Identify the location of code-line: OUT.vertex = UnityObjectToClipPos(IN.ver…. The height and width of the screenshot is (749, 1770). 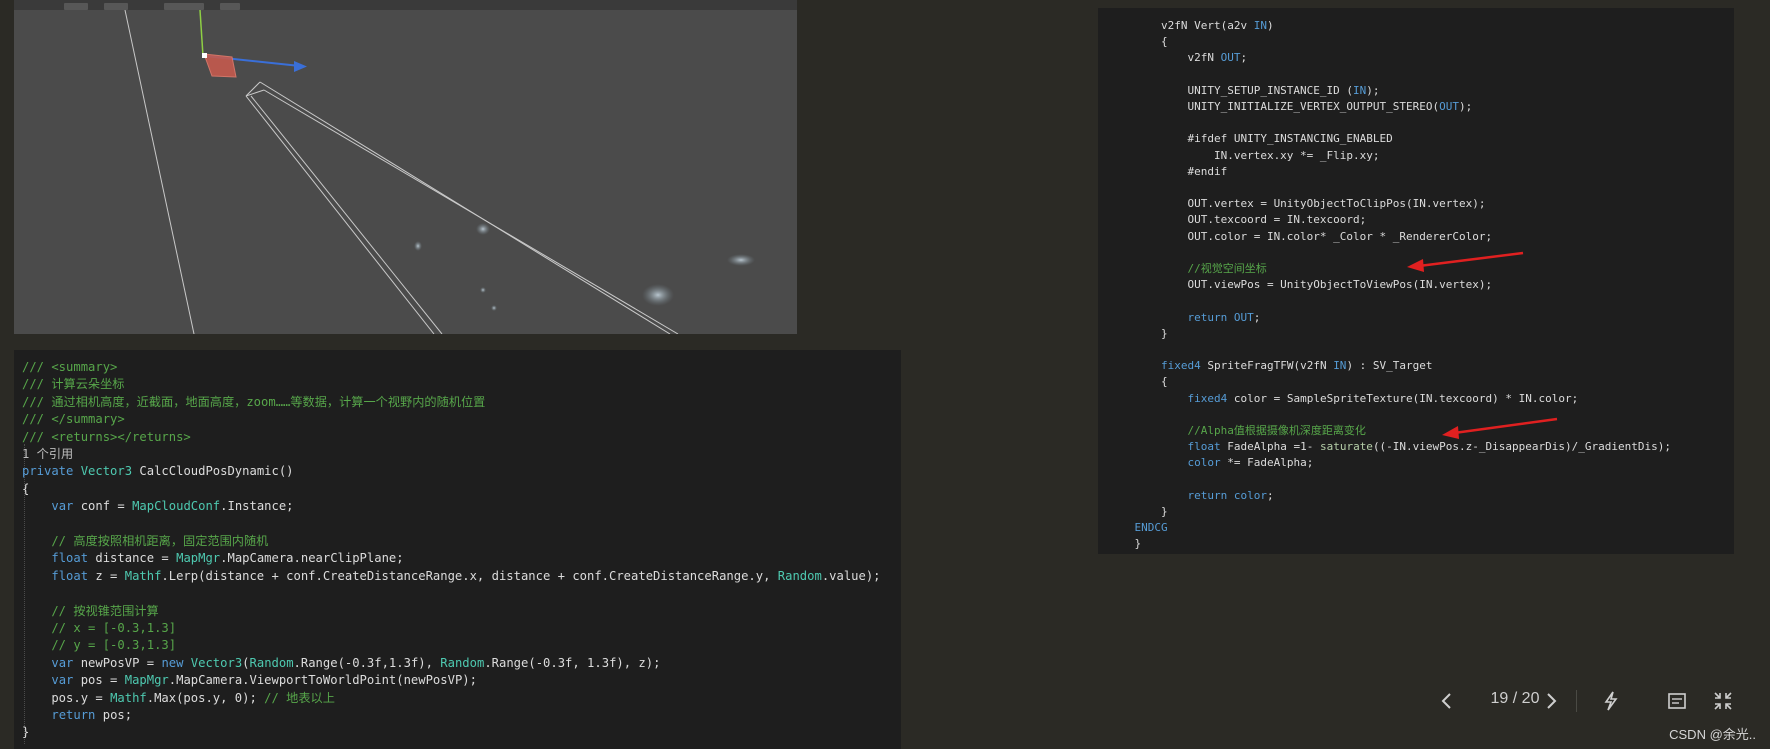
(1297, 204).